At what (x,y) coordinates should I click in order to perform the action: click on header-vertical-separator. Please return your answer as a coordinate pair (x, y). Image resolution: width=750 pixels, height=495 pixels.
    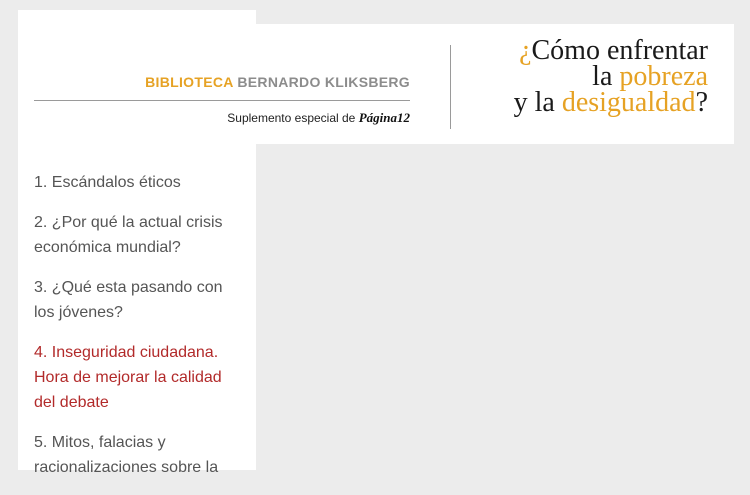
    Looking at the image, I should click on (450, 87).